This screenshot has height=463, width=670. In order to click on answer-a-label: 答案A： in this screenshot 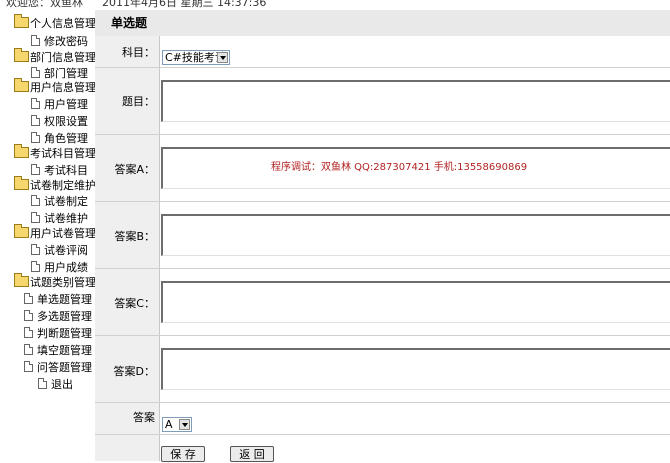, I will do `click(134, 169)`.